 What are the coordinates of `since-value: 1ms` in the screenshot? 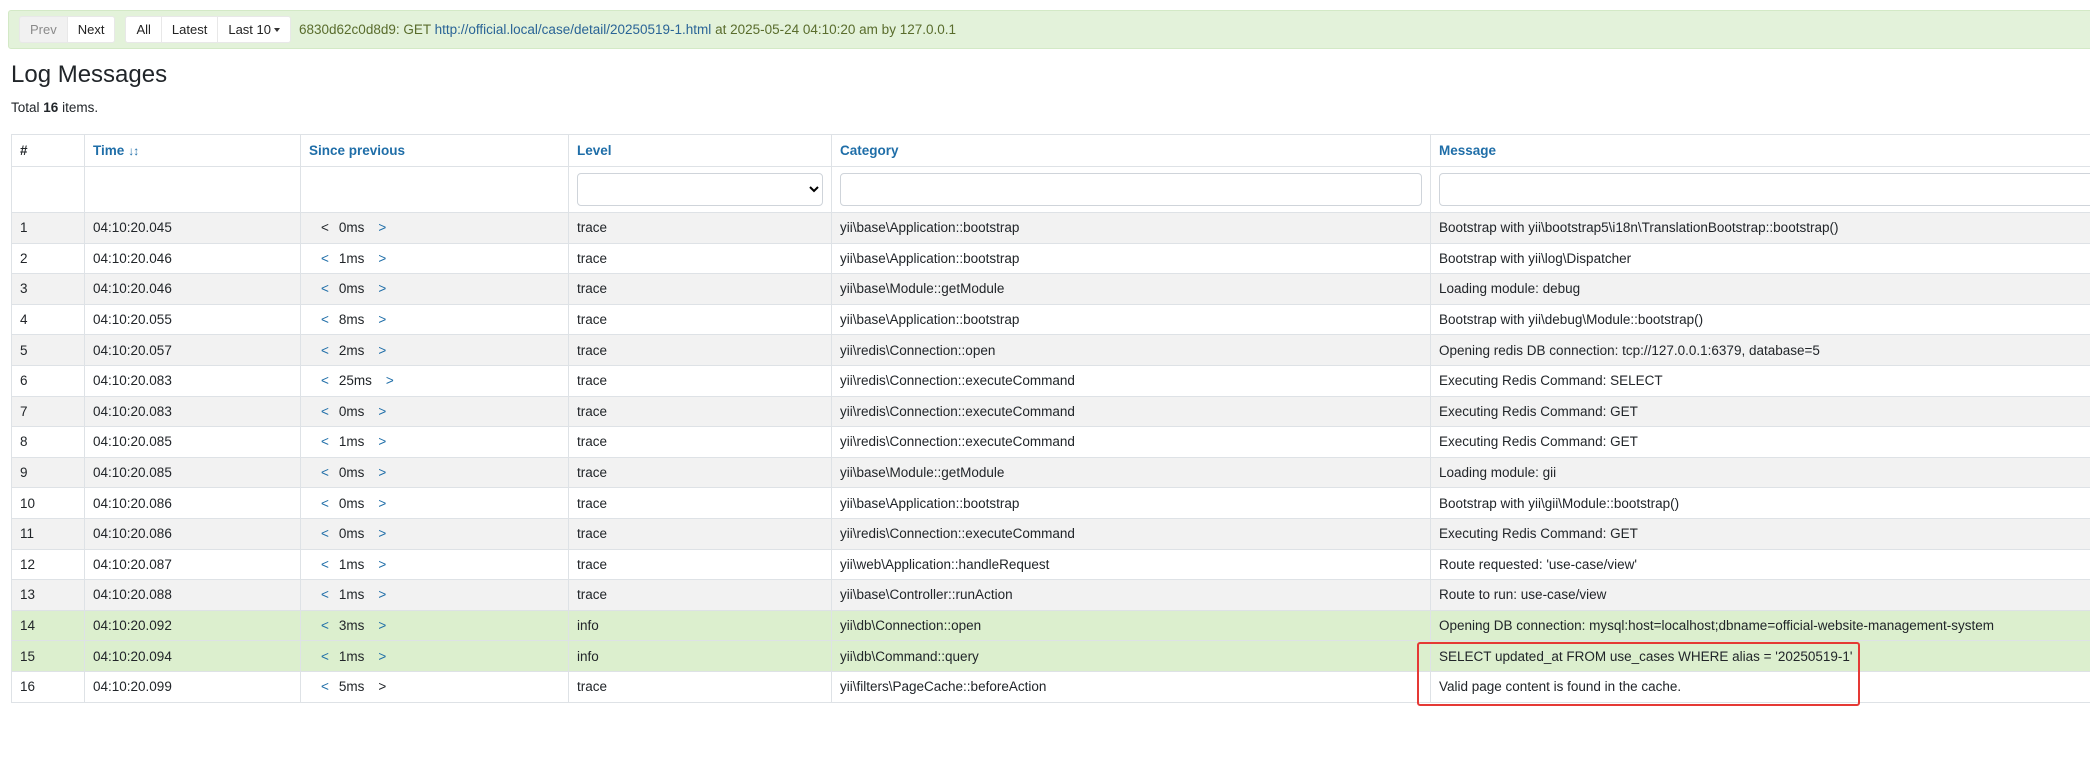 It's located at (351, 656).